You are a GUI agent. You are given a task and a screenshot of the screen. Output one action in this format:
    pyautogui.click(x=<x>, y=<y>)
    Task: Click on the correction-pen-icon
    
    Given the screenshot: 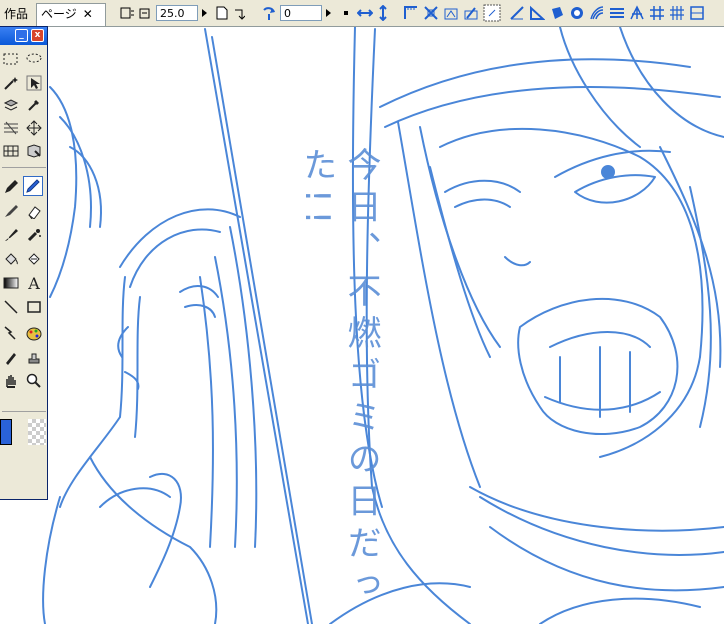 What is the action you would take?
    pyautogui.click(x=11, y=357)
    